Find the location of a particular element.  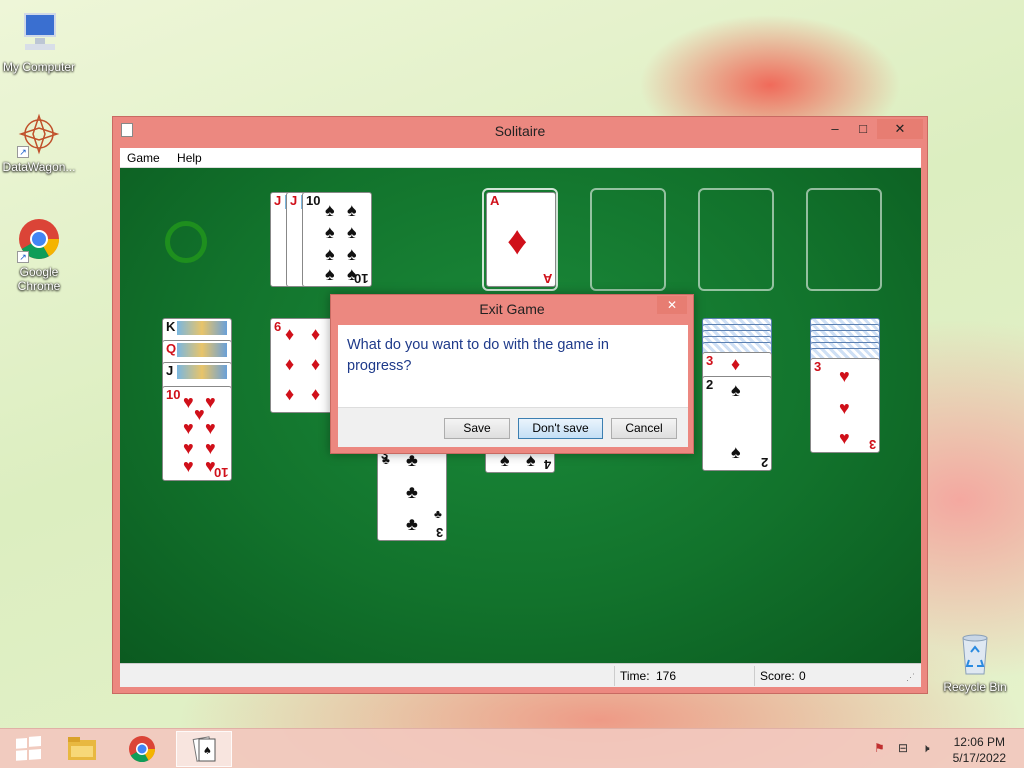

tableau-card: 2 ♠ ♠ 2 is located at coordinates (737, 423).